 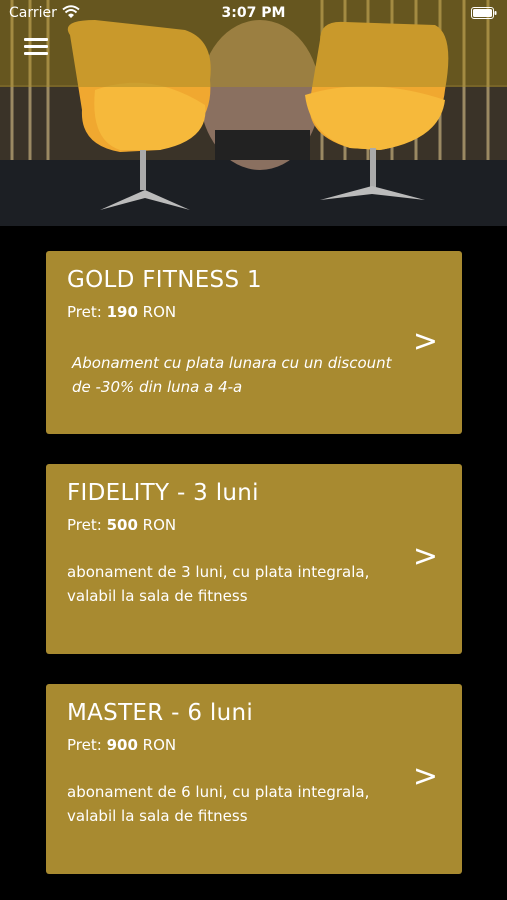 What do you see at coordinates (163, 493) in the screenshot?
I see `card-title: FIDELITY - 3 luni` at bounding box center [163, 493].